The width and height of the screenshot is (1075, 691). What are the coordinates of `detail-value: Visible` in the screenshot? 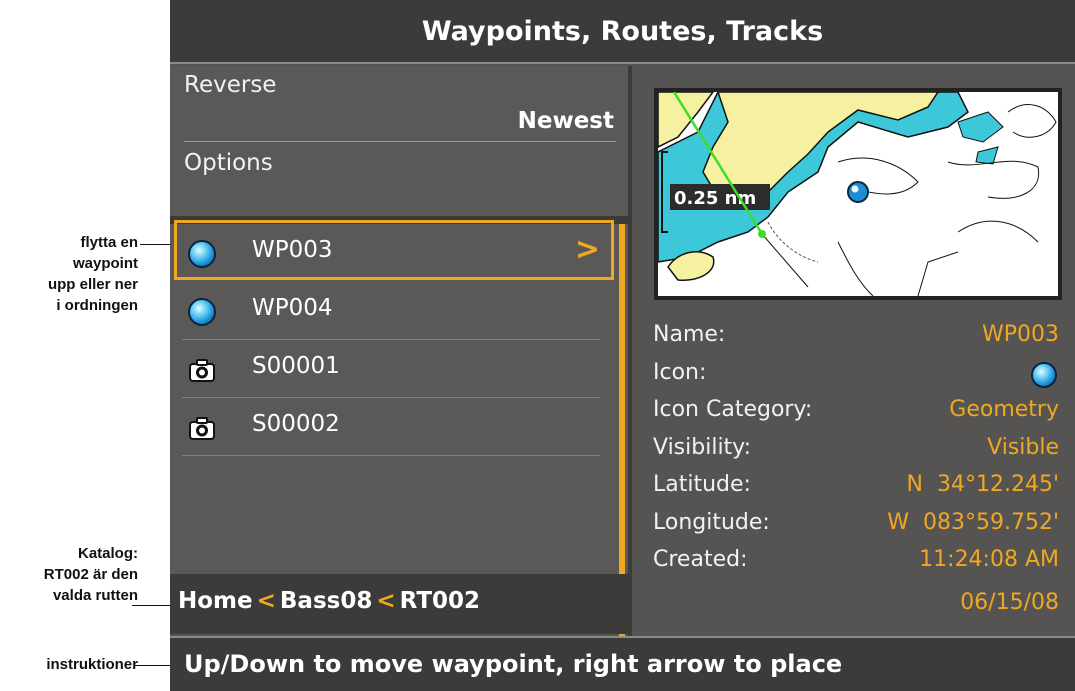 It's located at (1023, 447).